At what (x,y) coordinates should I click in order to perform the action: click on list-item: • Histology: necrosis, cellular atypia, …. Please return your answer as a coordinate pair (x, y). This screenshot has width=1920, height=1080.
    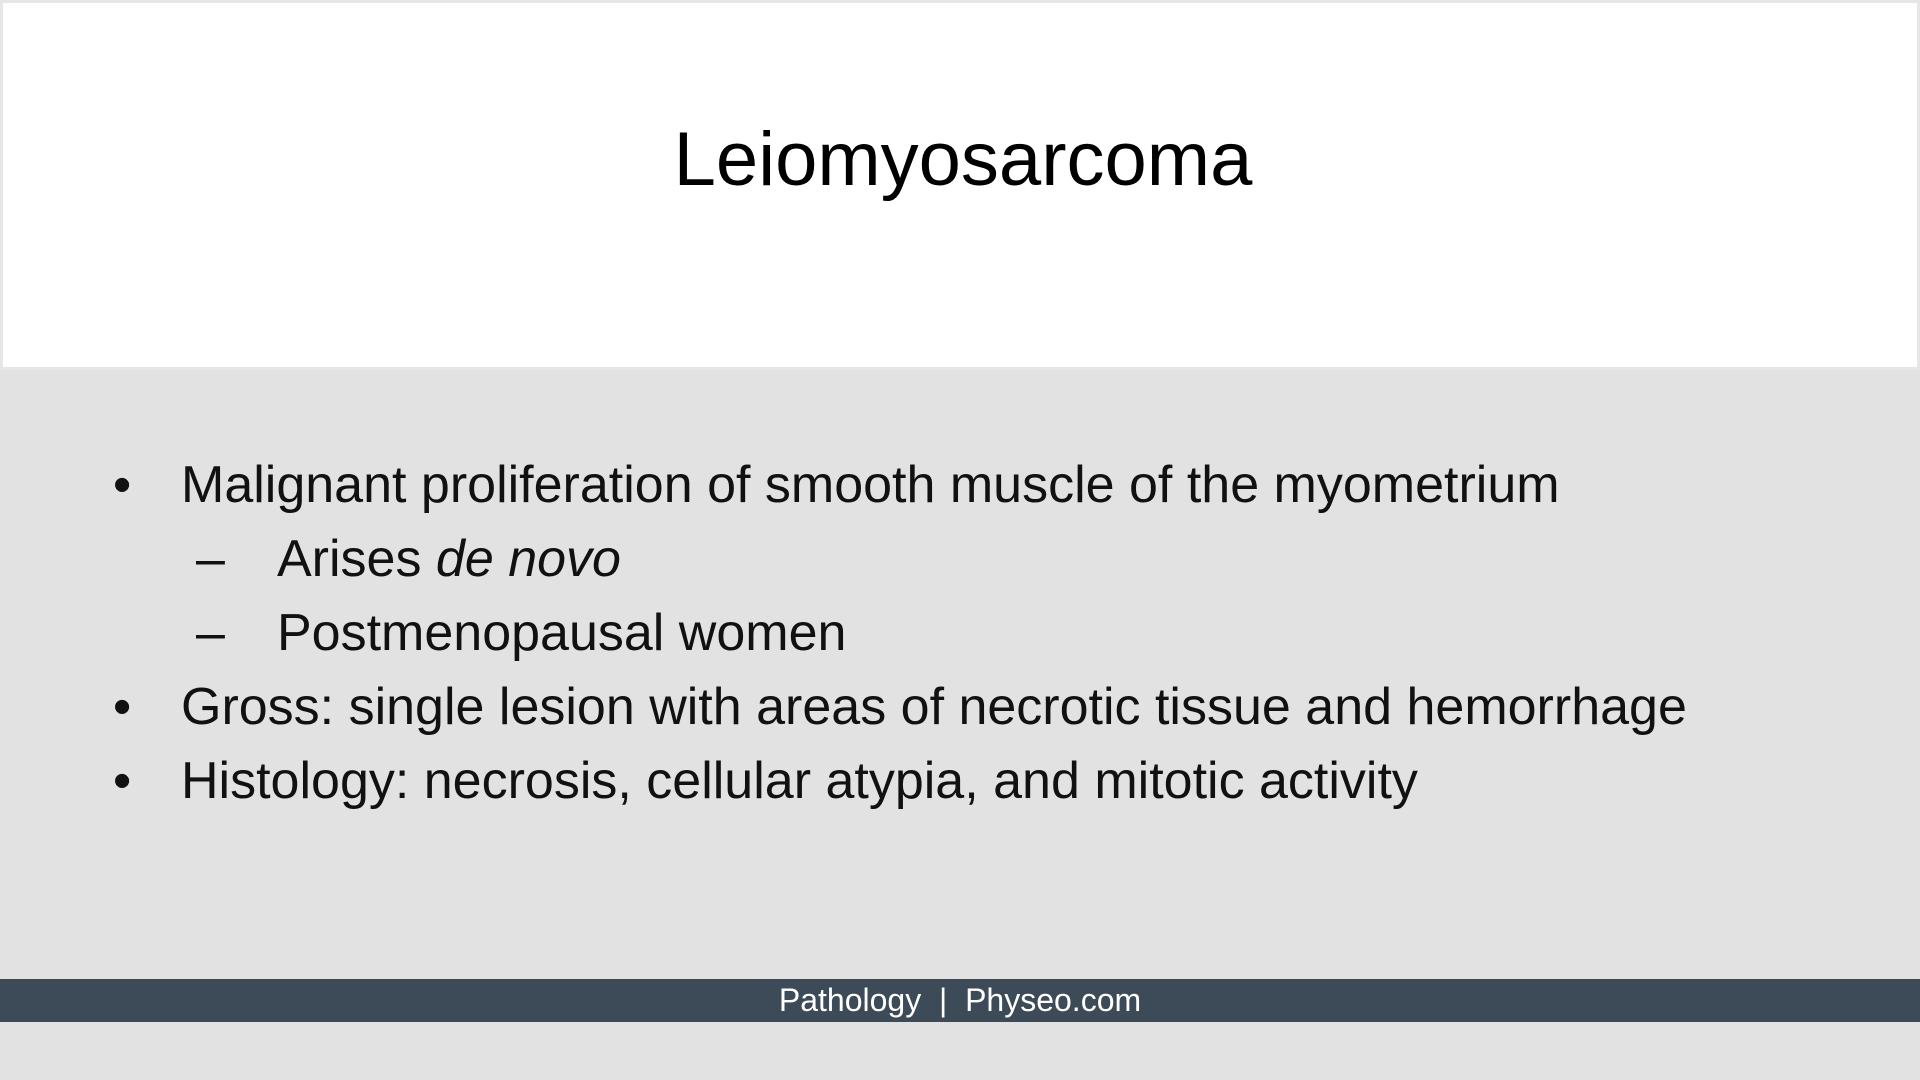
    Looking at the image, I should click on (960, 781).